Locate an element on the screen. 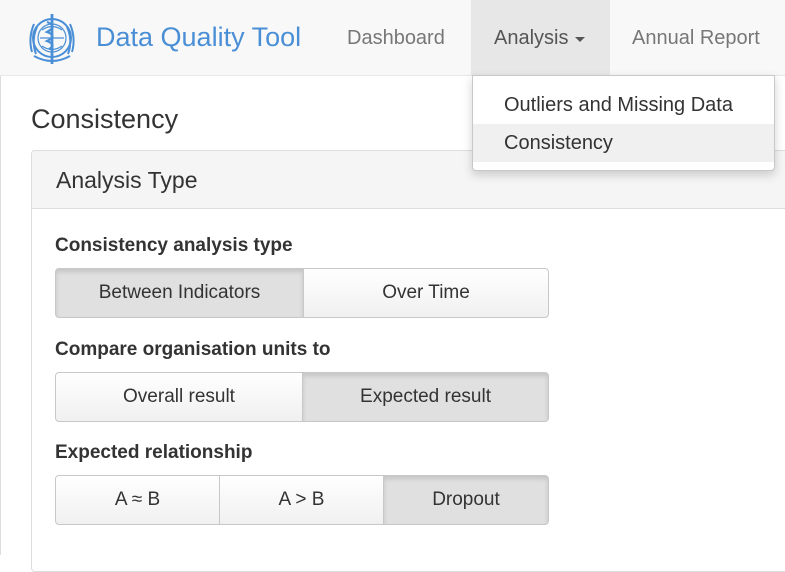 This screenshot has width=785, height=572. analysis-dropdown-menu: Outliers and Missing Data Consistency is located at coordinates (623, 123).